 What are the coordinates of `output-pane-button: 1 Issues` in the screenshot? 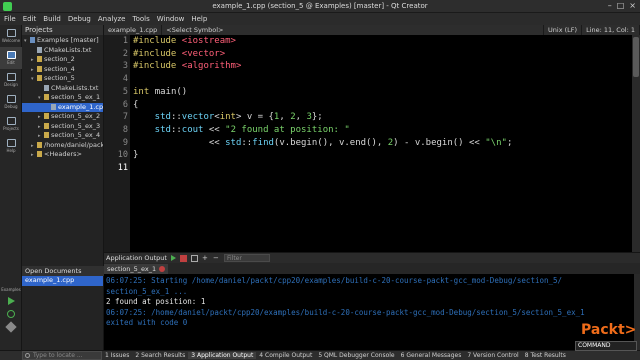 It's located at (117, 355).